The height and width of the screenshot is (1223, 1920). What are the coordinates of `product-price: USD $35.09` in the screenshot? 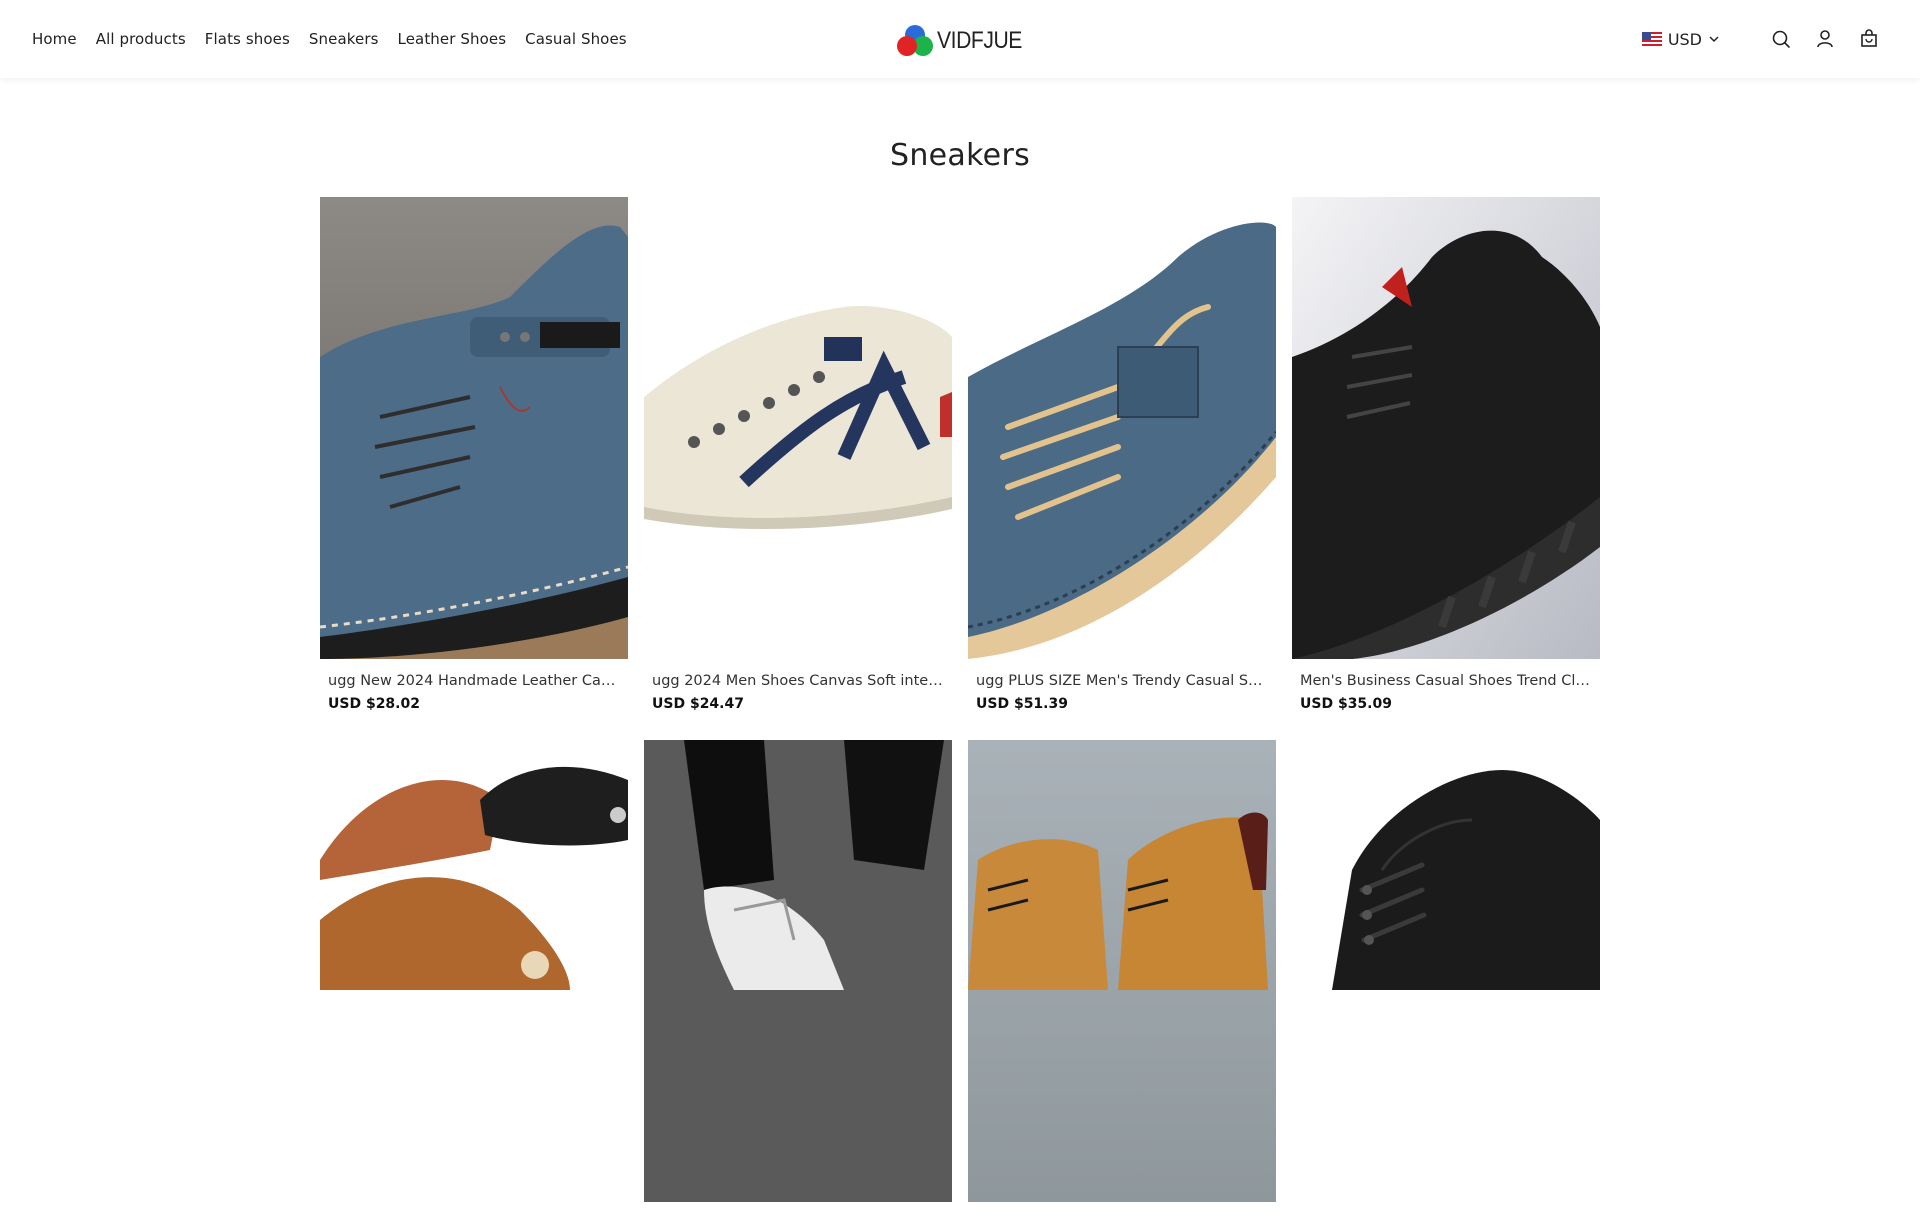 It's located at (1346, 704).